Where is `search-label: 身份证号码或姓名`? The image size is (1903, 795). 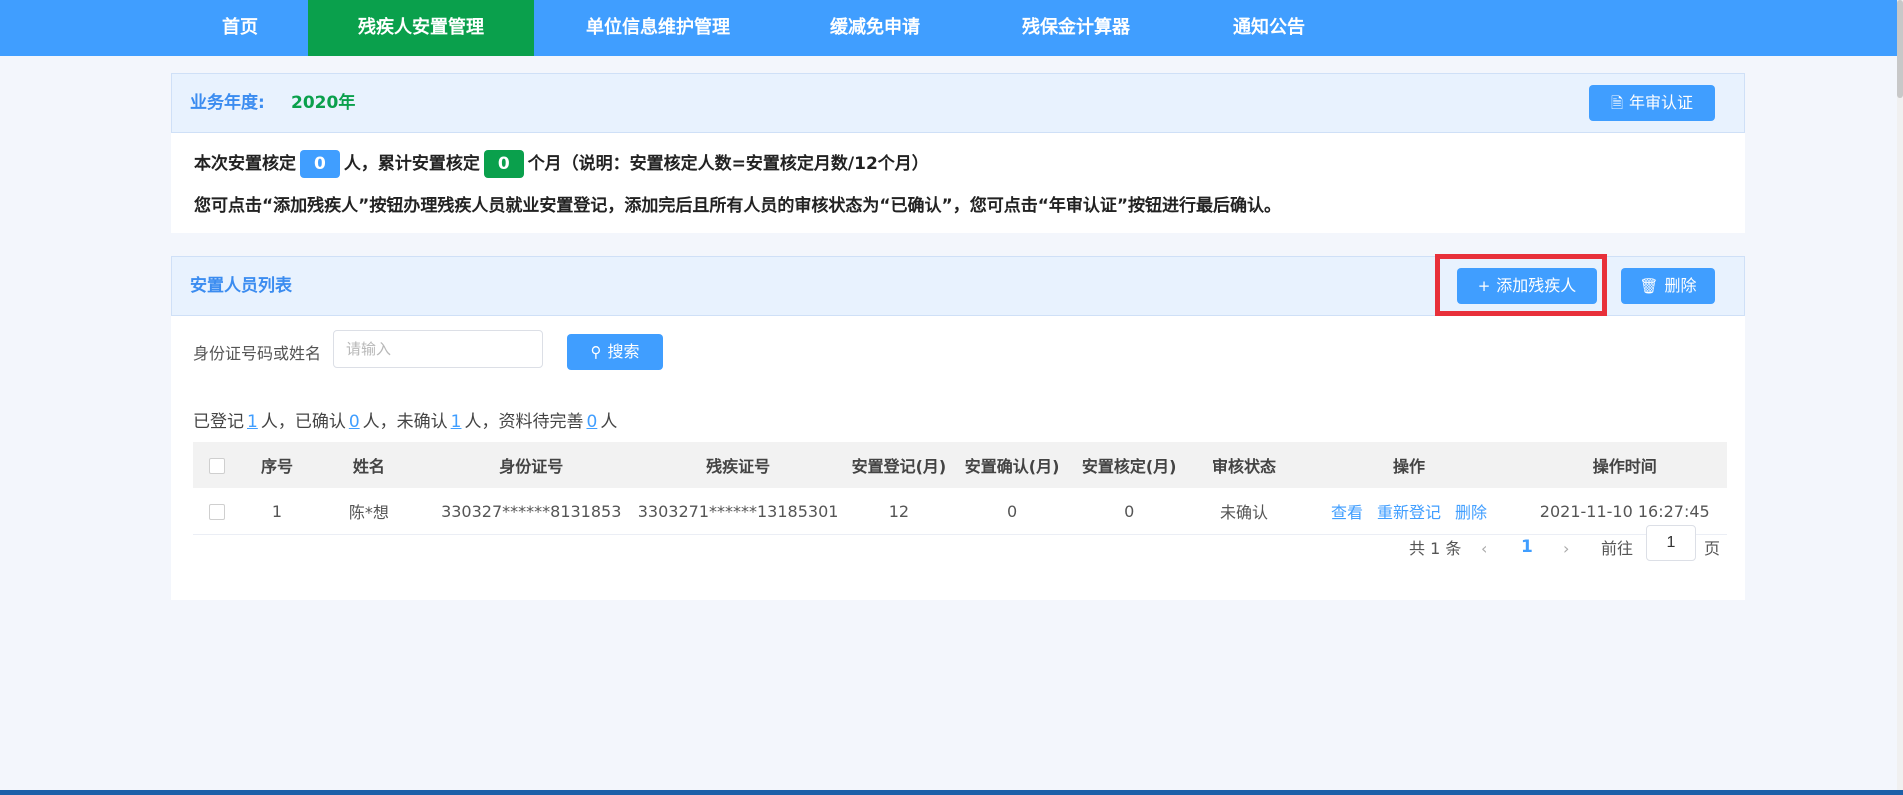 search-label: 身份证号码或姓名 is located at coordinates (257, 353).